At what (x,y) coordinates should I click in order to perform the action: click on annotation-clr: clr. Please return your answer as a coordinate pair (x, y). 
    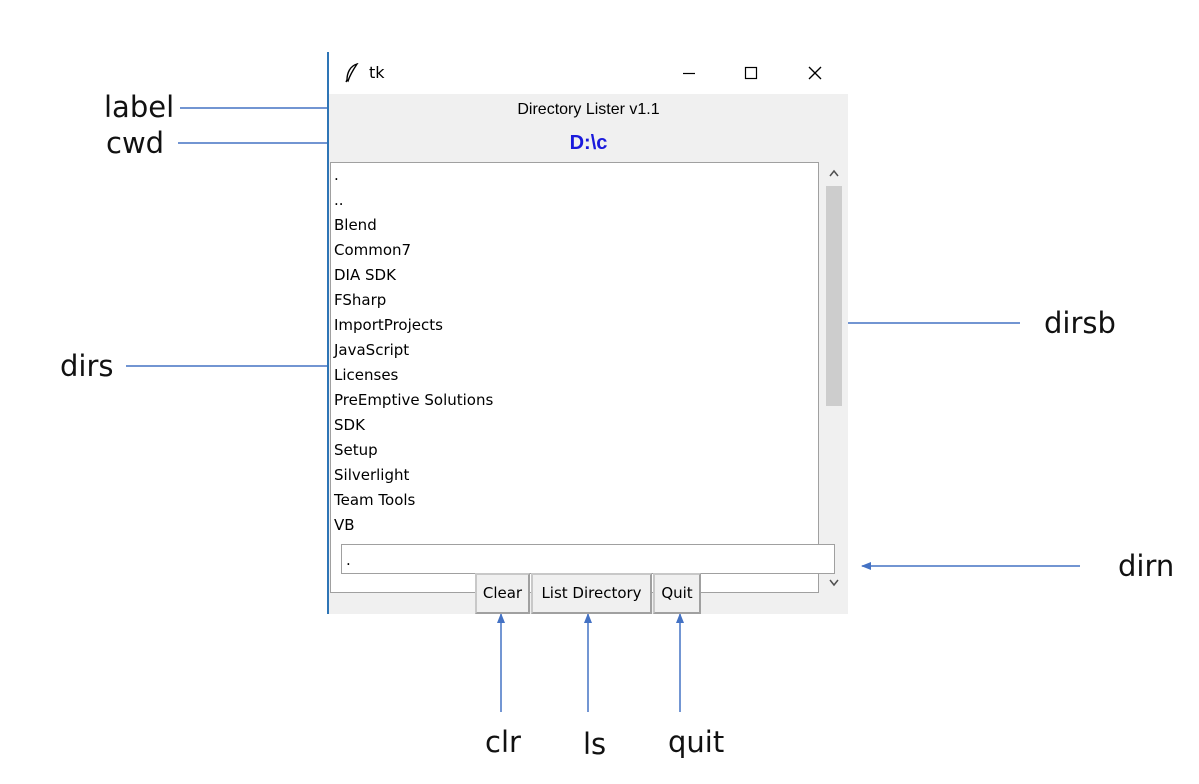
    Looking at the image, I should click on (503, 742).